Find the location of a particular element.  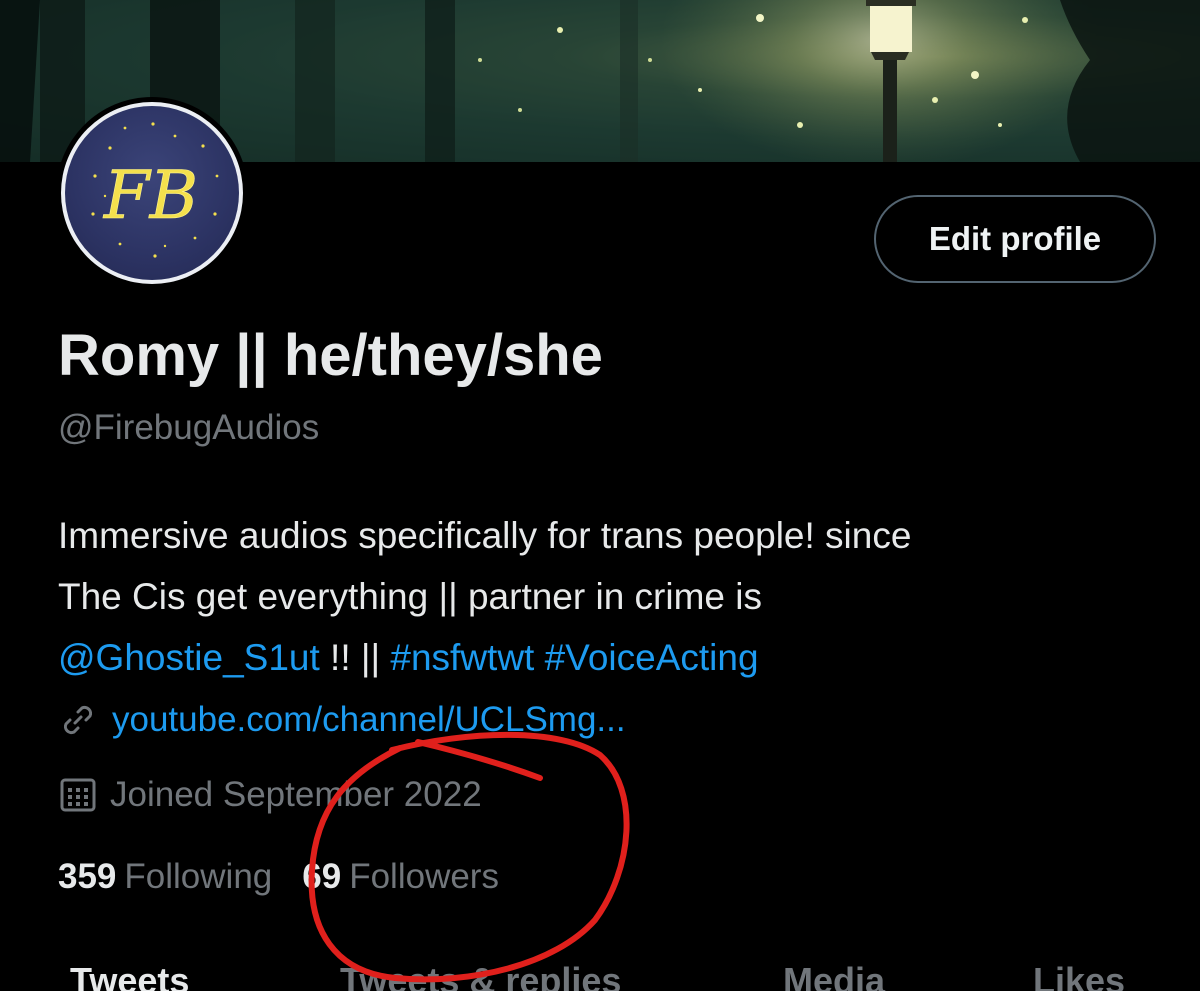

hashtag-link-nsfwtwt: #nsfwtwt is located at coordinates (462, 657).